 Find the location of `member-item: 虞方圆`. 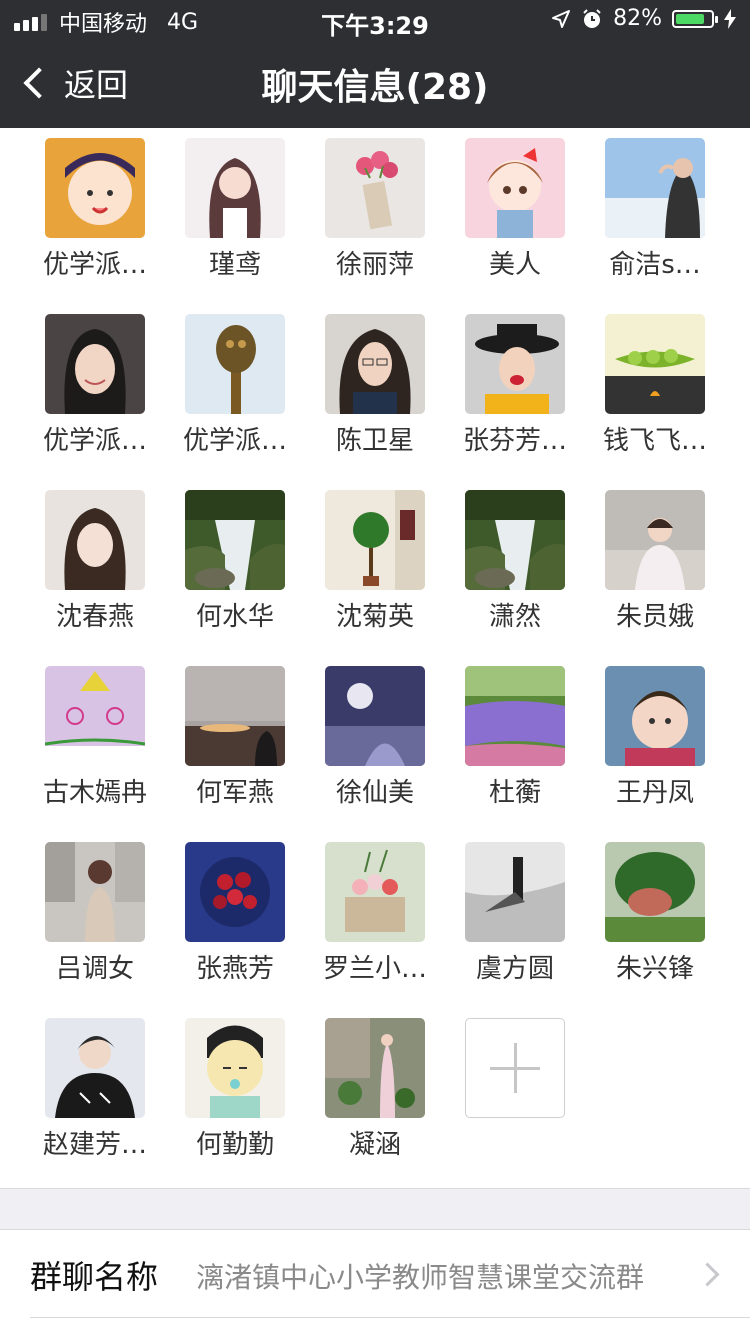

member-item: 虞方圆 is located at coordinates (515, 912).